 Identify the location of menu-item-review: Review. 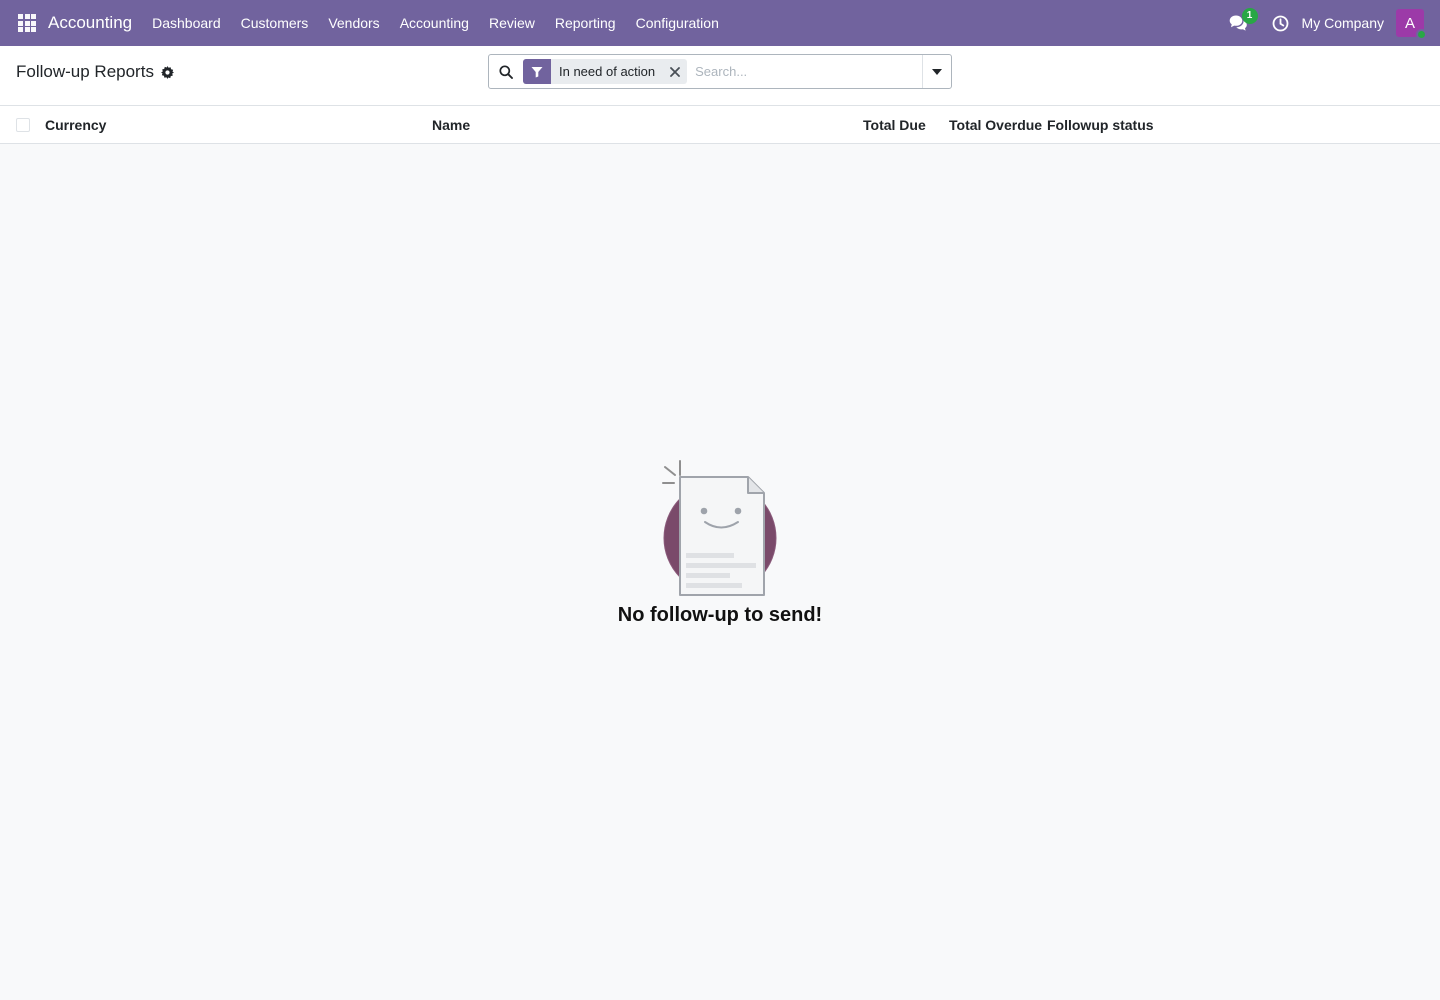
(512, 23).